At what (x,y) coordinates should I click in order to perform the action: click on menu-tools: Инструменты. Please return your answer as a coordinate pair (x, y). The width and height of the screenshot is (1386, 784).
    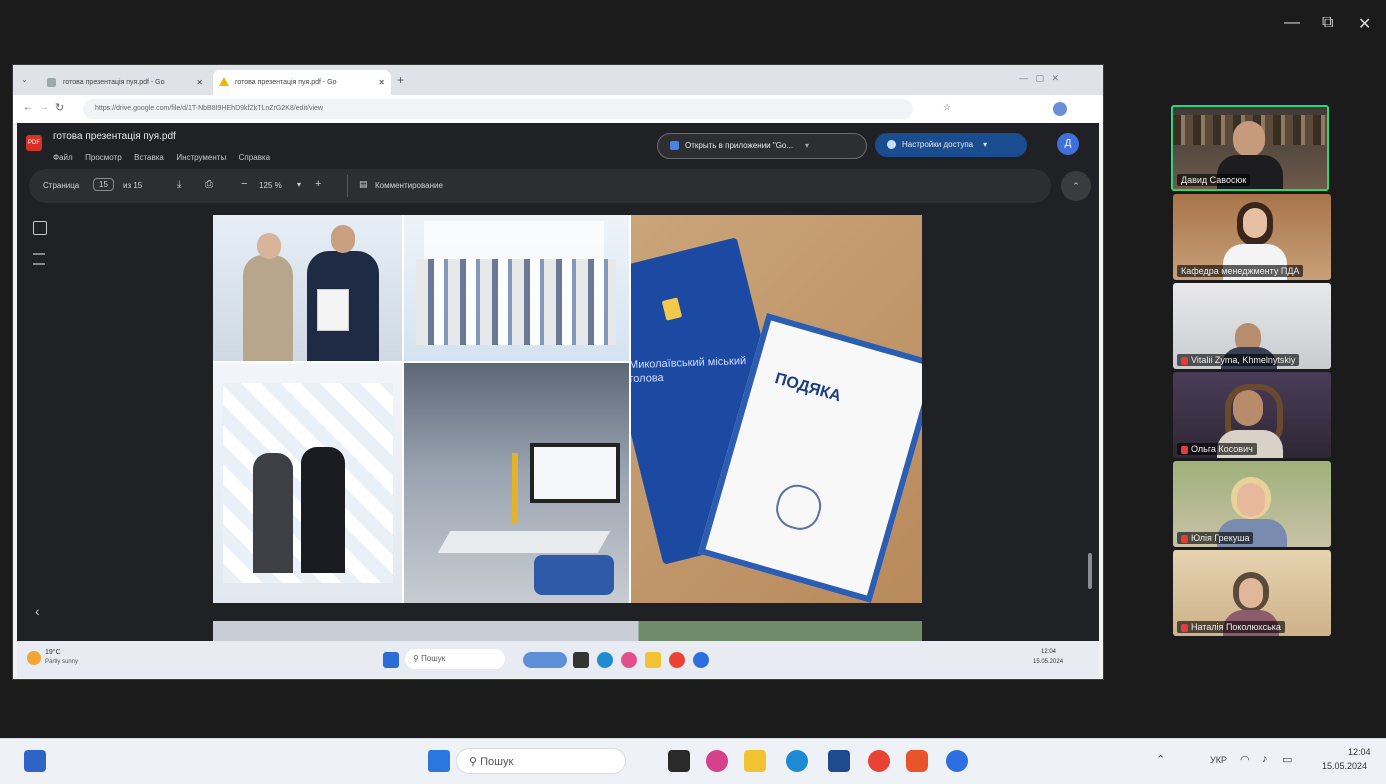
    Looking at the image, I should click on (201, 157).